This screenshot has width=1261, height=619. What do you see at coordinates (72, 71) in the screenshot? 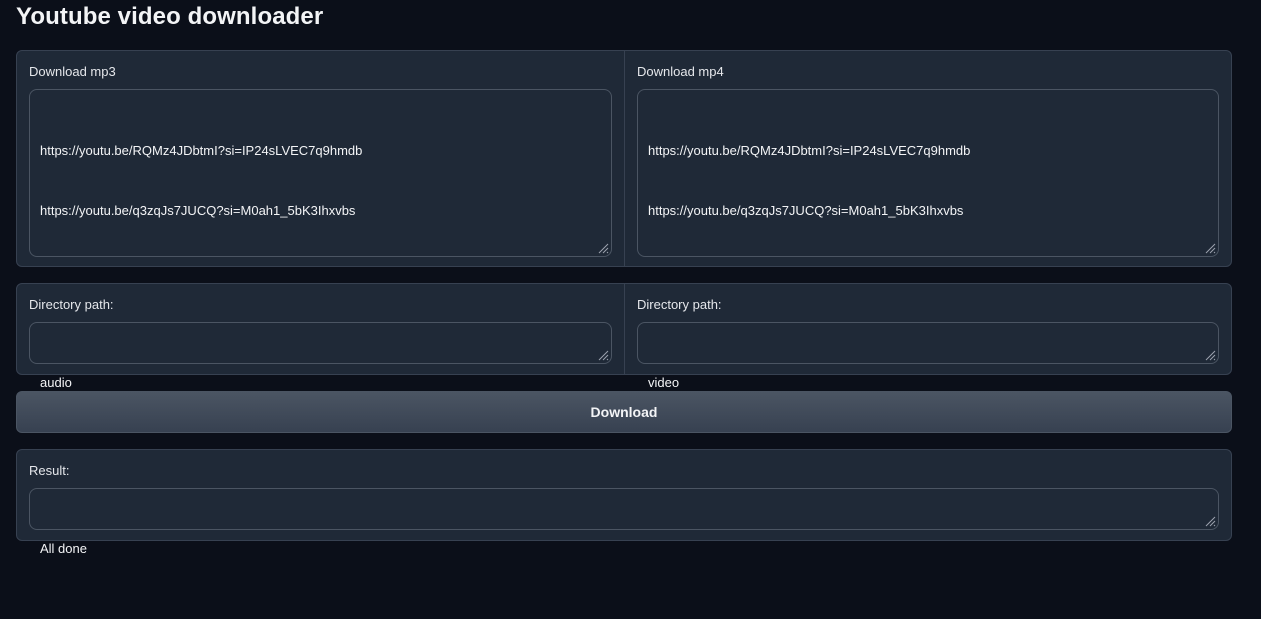
I see `mp3-label: Download mp3` at bounding box center [72, 71].